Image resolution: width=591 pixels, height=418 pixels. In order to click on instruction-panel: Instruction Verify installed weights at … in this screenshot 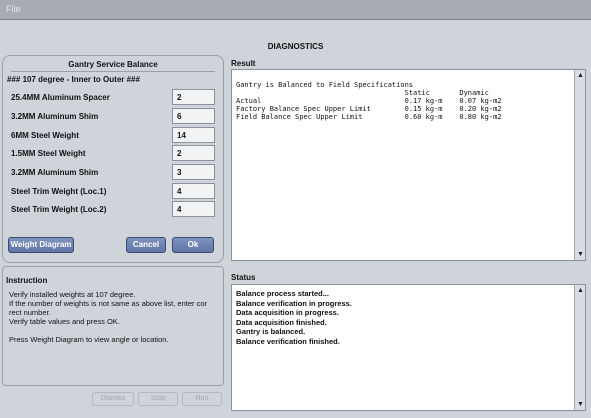, I will do `click(113, 326)`.